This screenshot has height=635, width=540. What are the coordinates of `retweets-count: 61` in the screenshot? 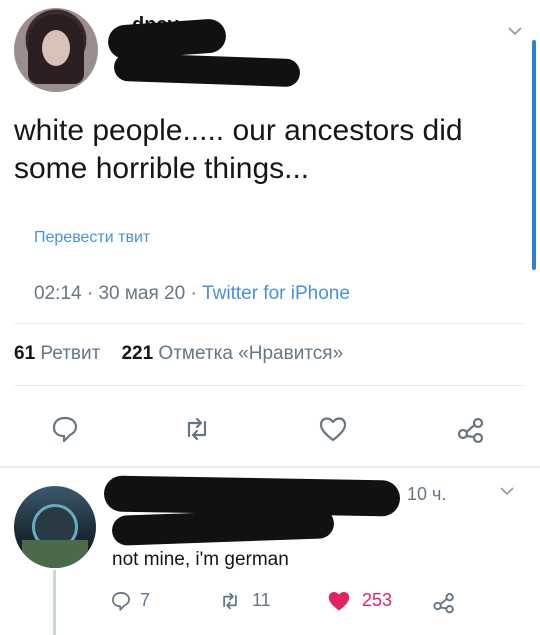 It's located at (24, 353).